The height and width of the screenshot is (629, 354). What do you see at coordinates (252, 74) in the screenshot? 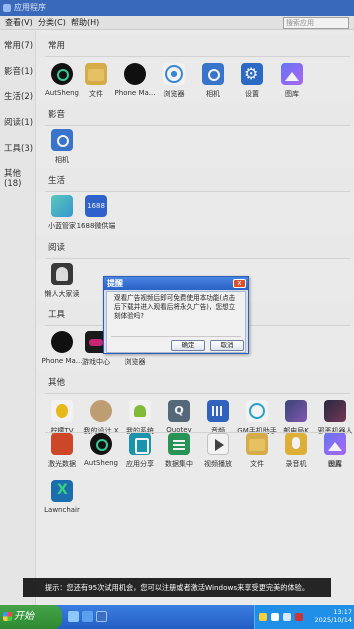
I see `gear-icon` at bounding box center [252, 74].